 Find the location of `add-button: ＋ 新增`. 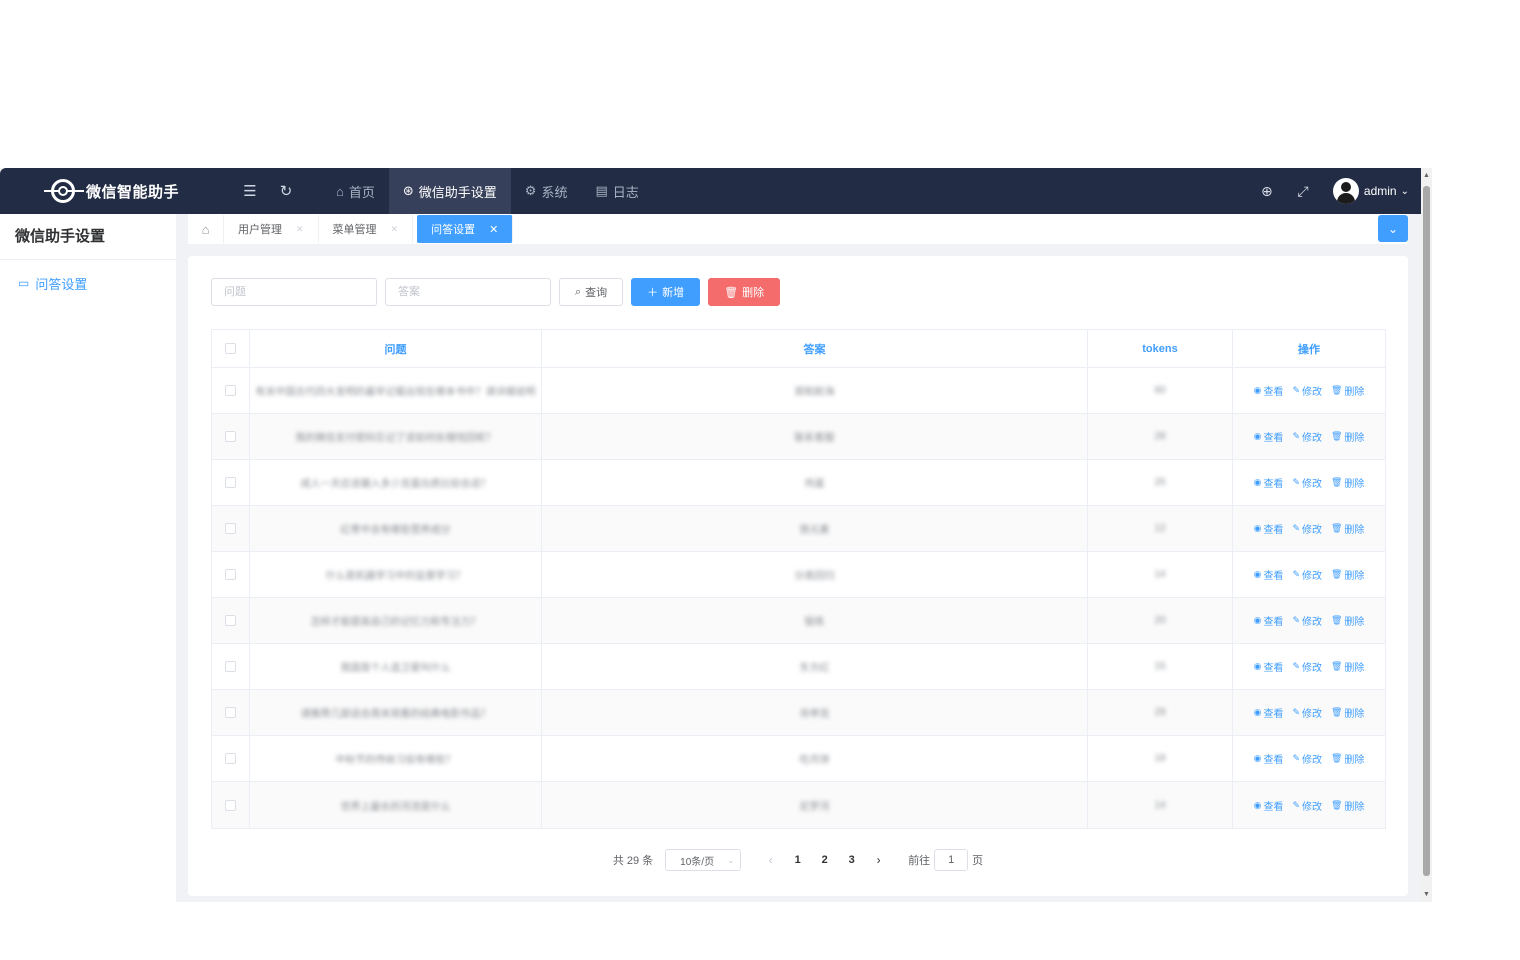

add-button: ＋ 新增 is located at coordinates (666, 292).